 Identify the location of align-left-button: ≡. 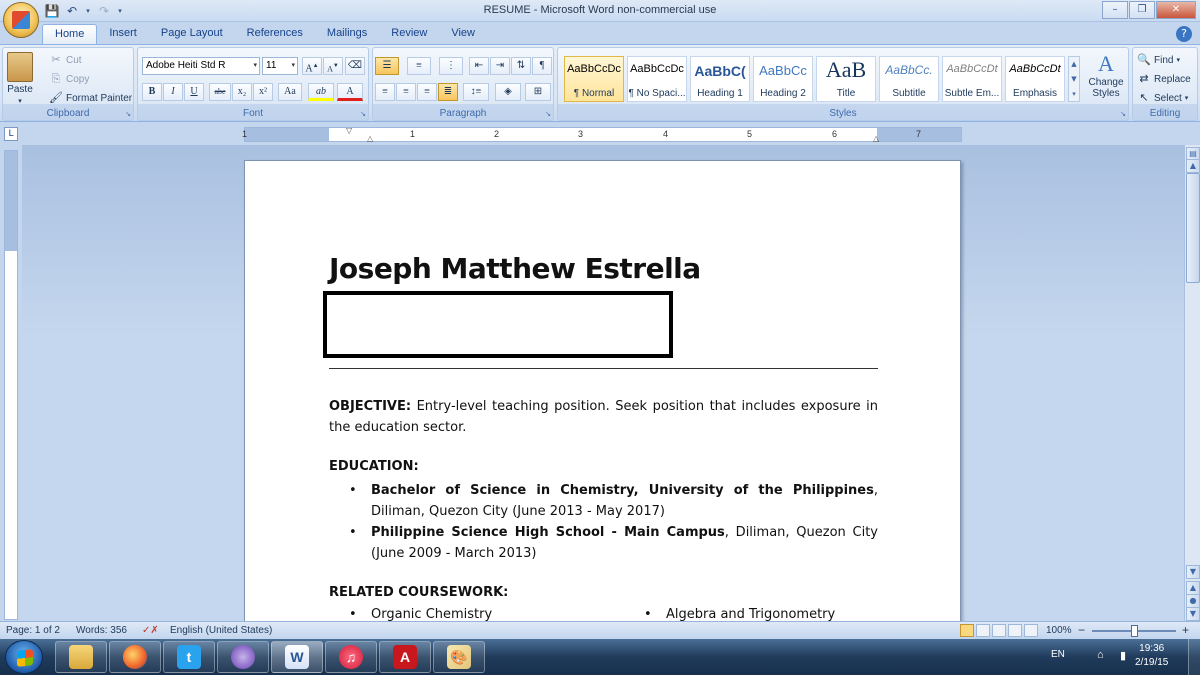
(385, 92).